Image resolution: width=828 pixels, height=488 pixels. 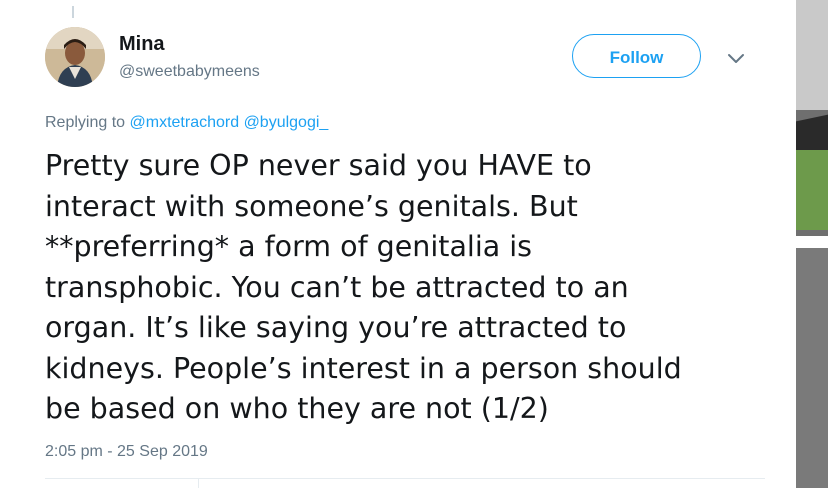 I want to click on tweet-text-line: **preferring* a form of genitalia is, so click(x=289, y=246).